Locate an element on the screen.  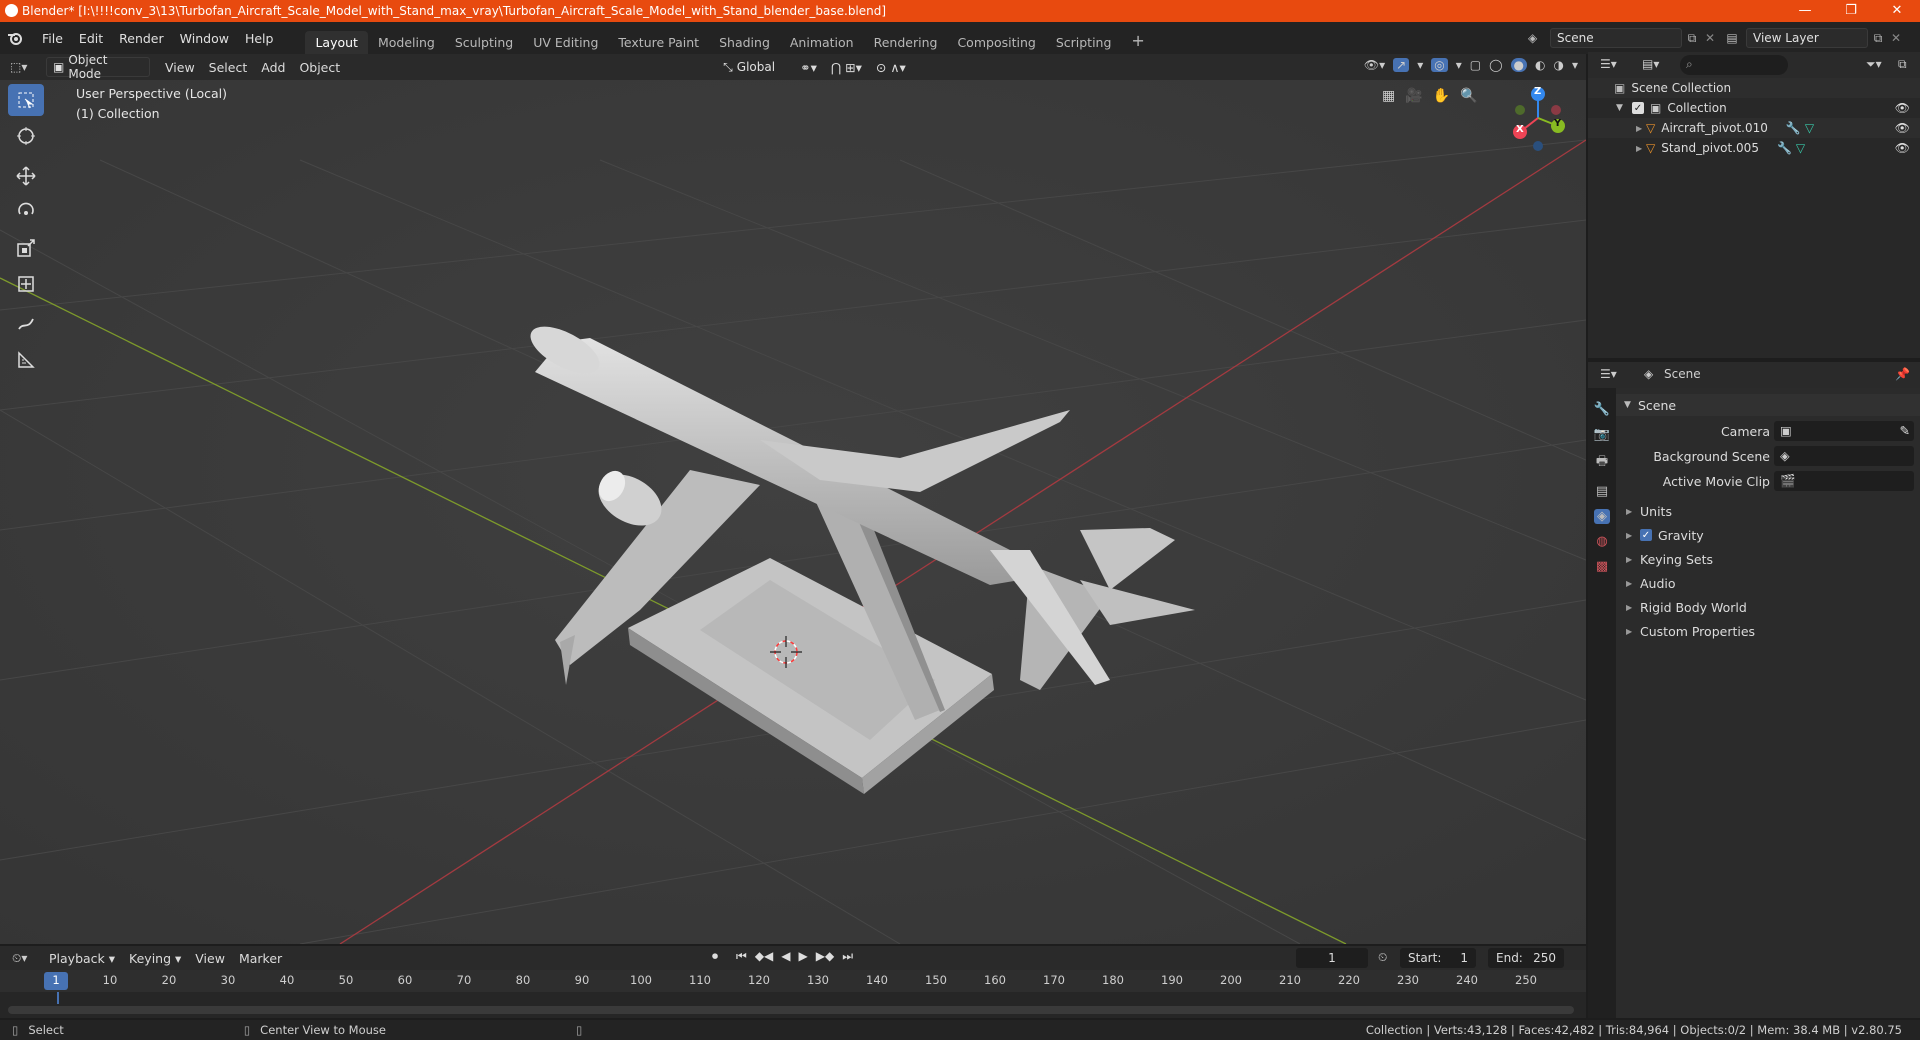
scale-tool is located at coordinates (26, 248).